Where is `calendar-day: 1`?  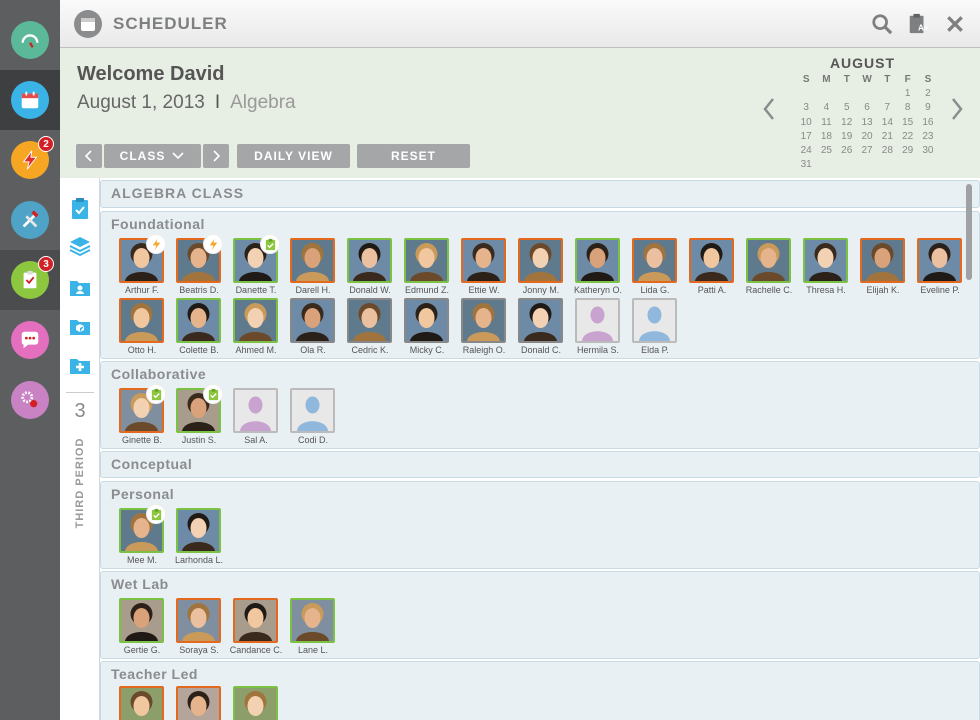 calendar-day: 1 is located at coordinates (907, 95).